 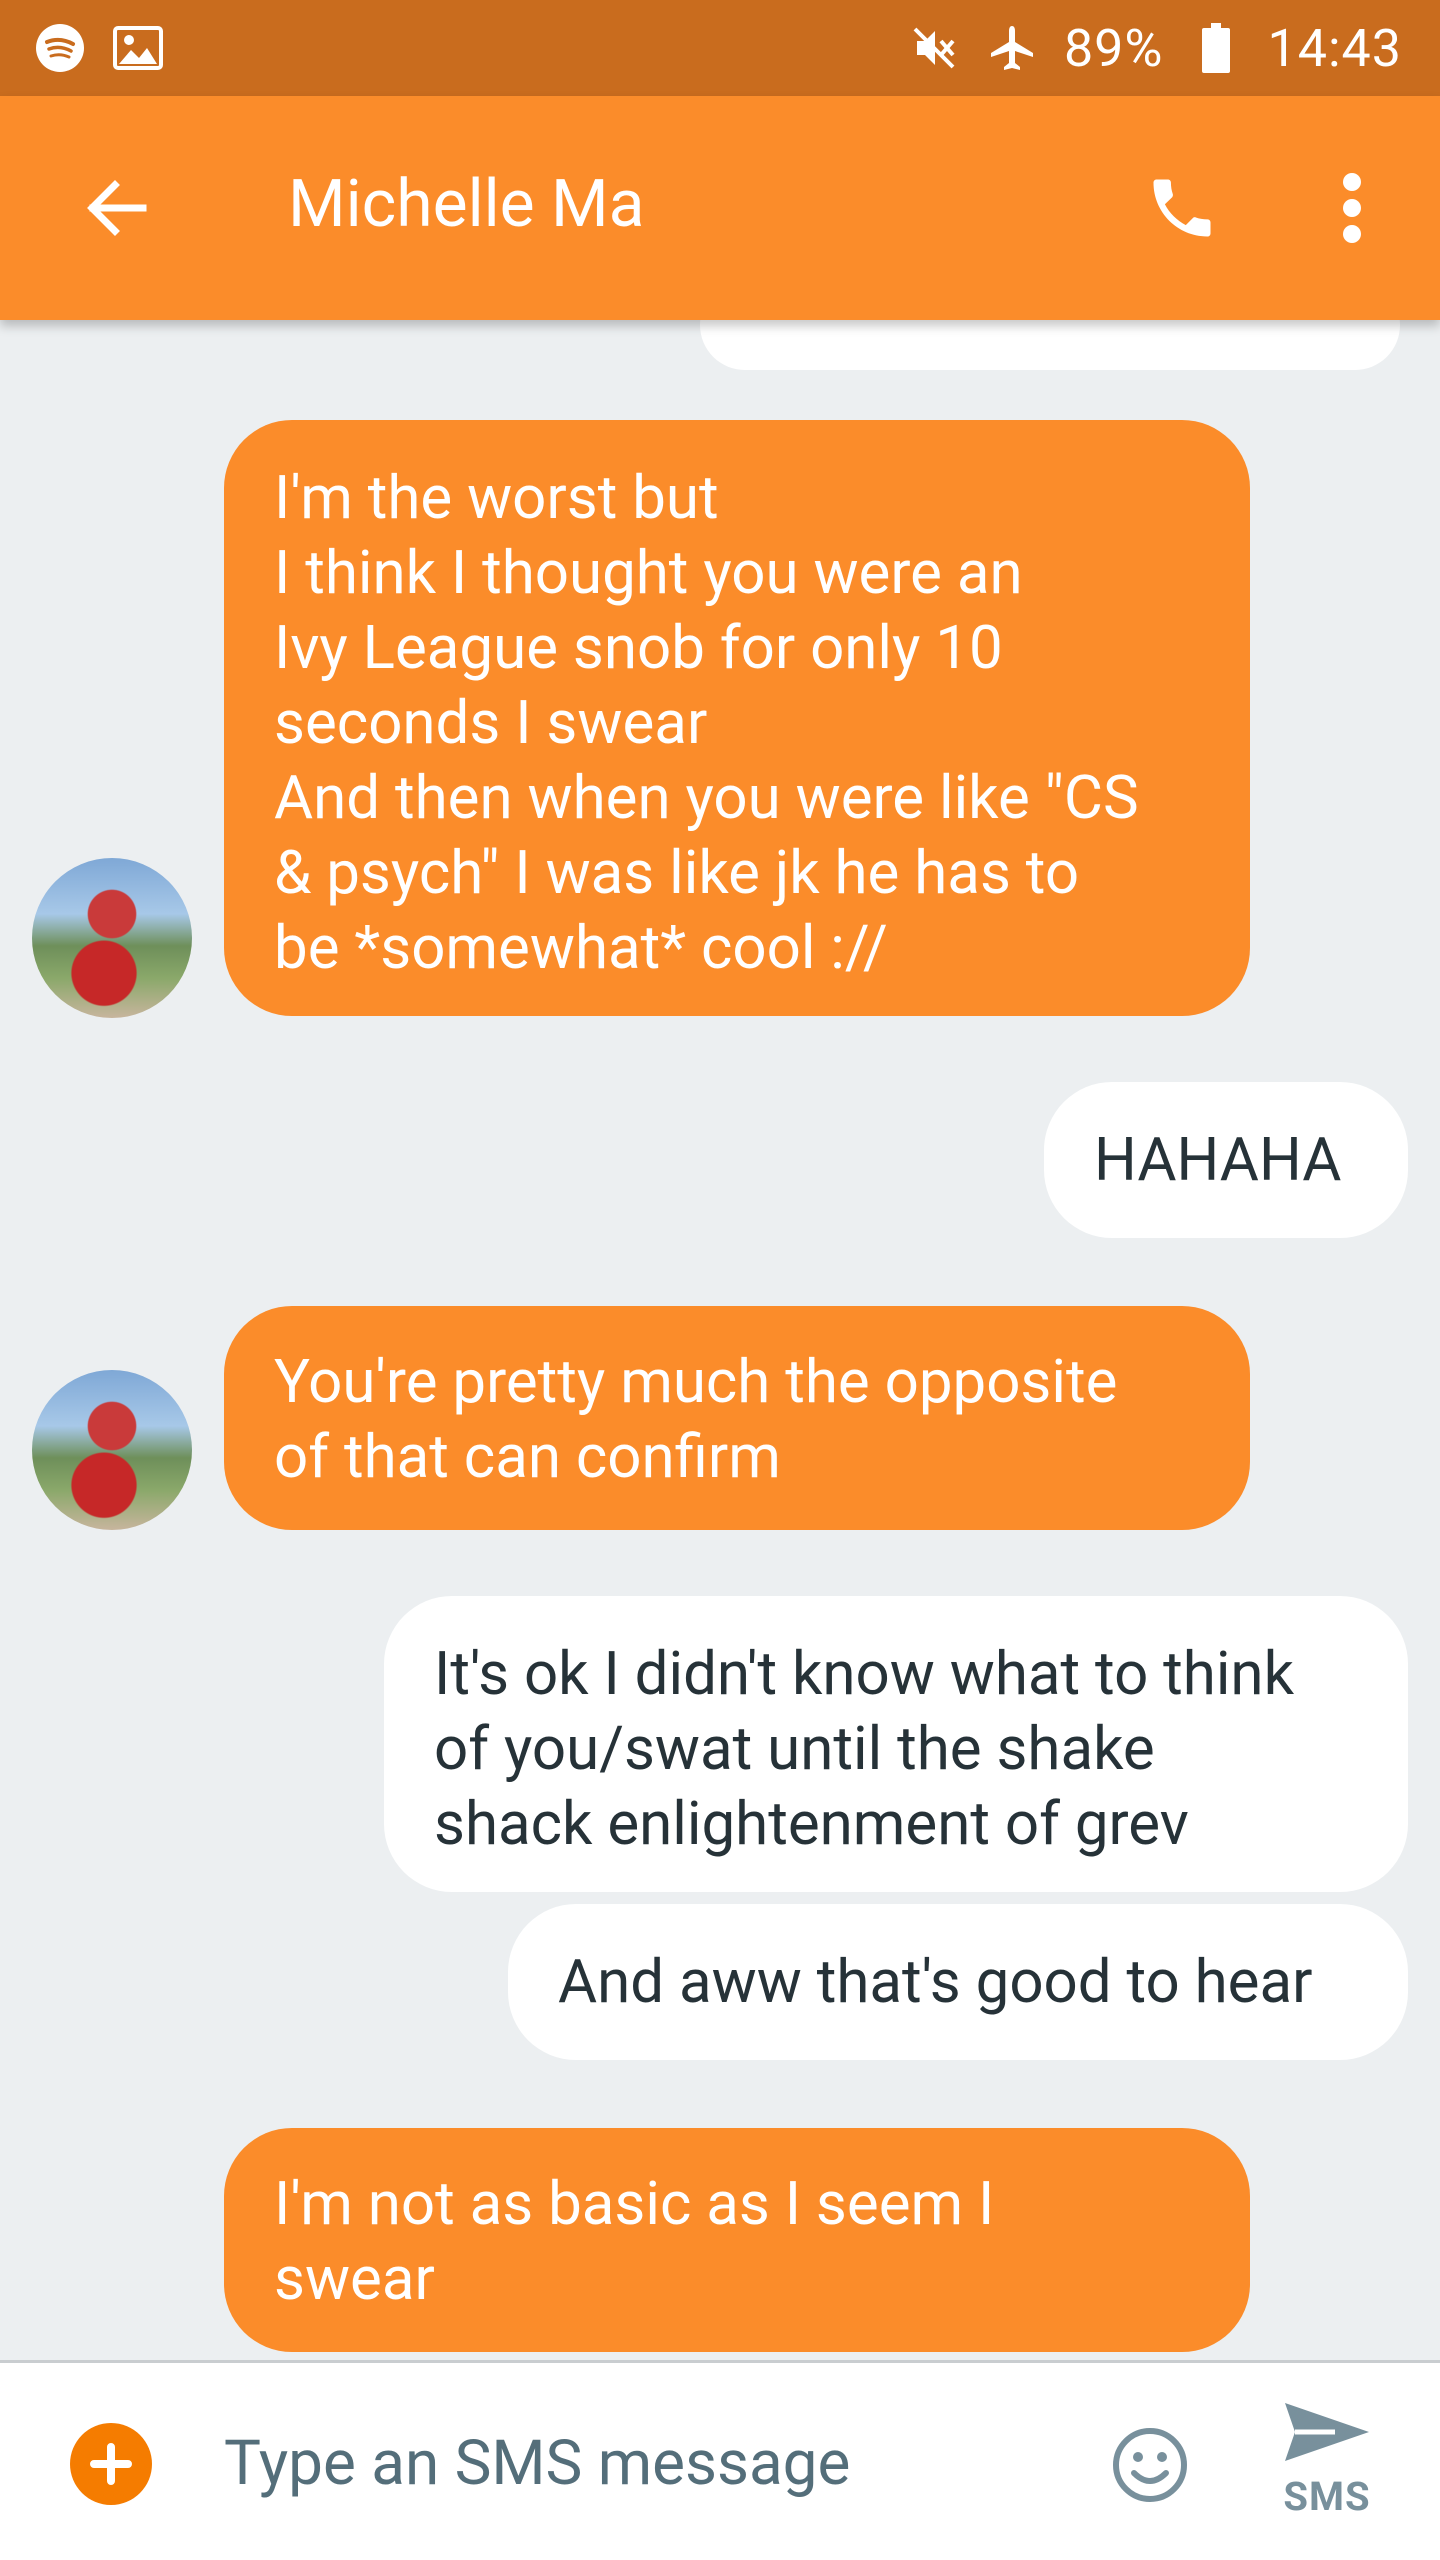 I want to click on emoji-button, so click(x=1150, y=2465).